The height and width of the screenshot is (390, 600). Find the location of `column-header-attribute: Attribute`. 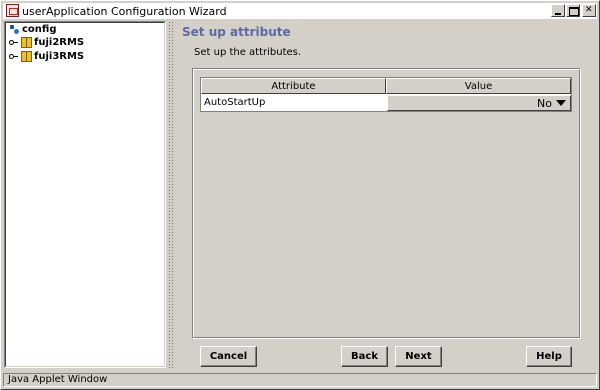

column-header-attribute: Attribute is located at coordinates (293, 86).